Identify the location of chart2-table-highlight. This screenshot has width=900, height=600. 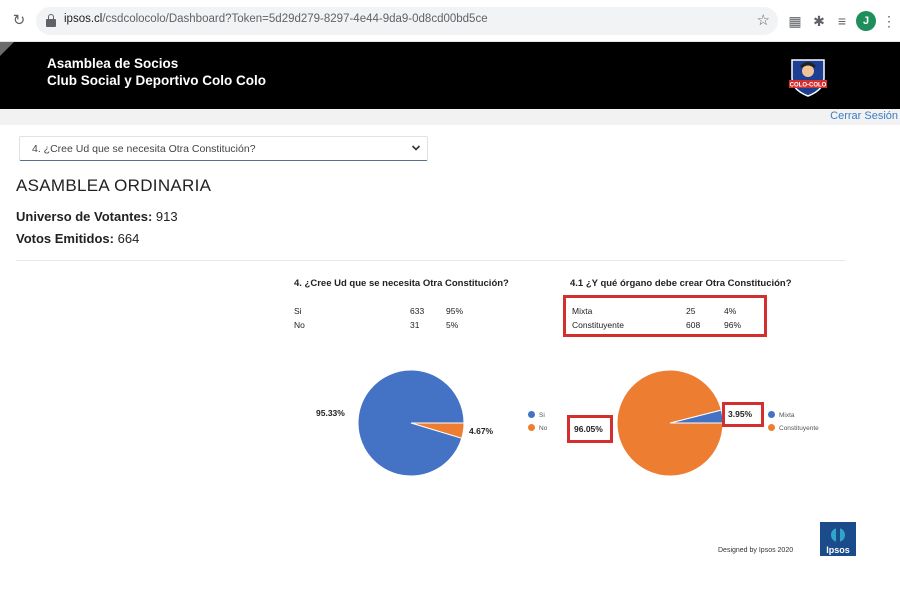
(665, 316).